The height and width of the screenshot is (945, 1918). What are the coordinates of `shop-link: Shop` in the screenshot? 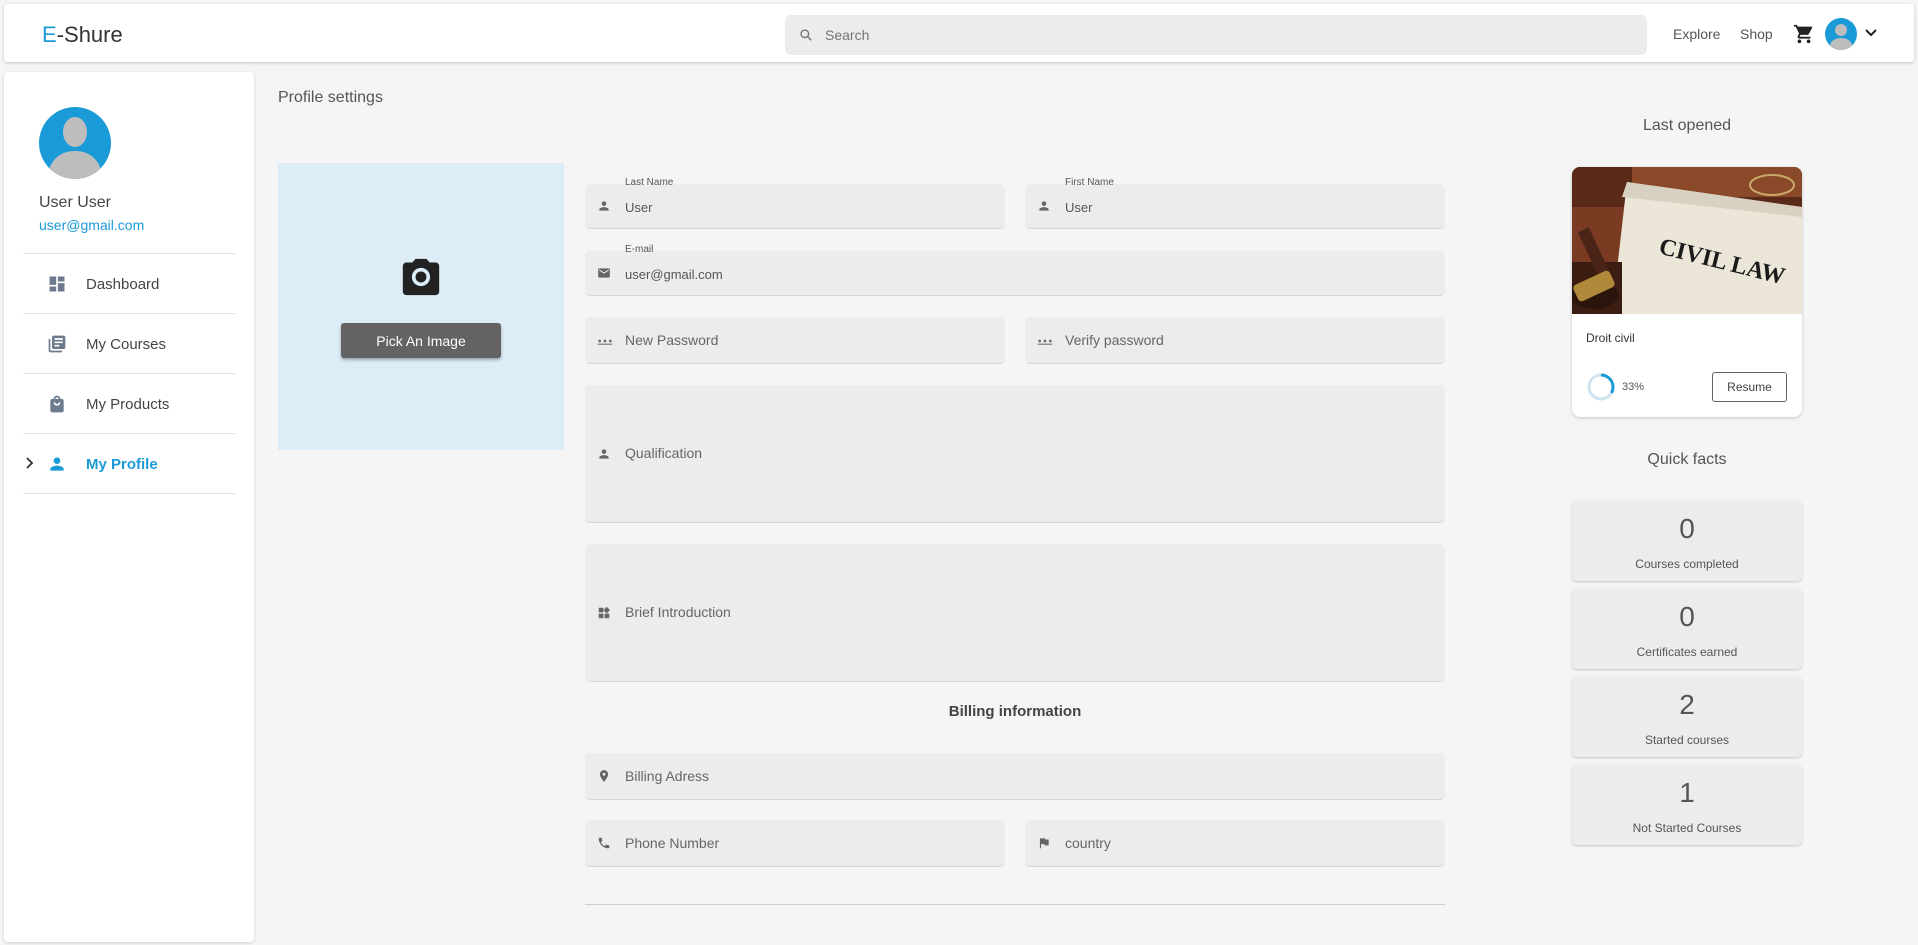 It's located at (1756, 34).